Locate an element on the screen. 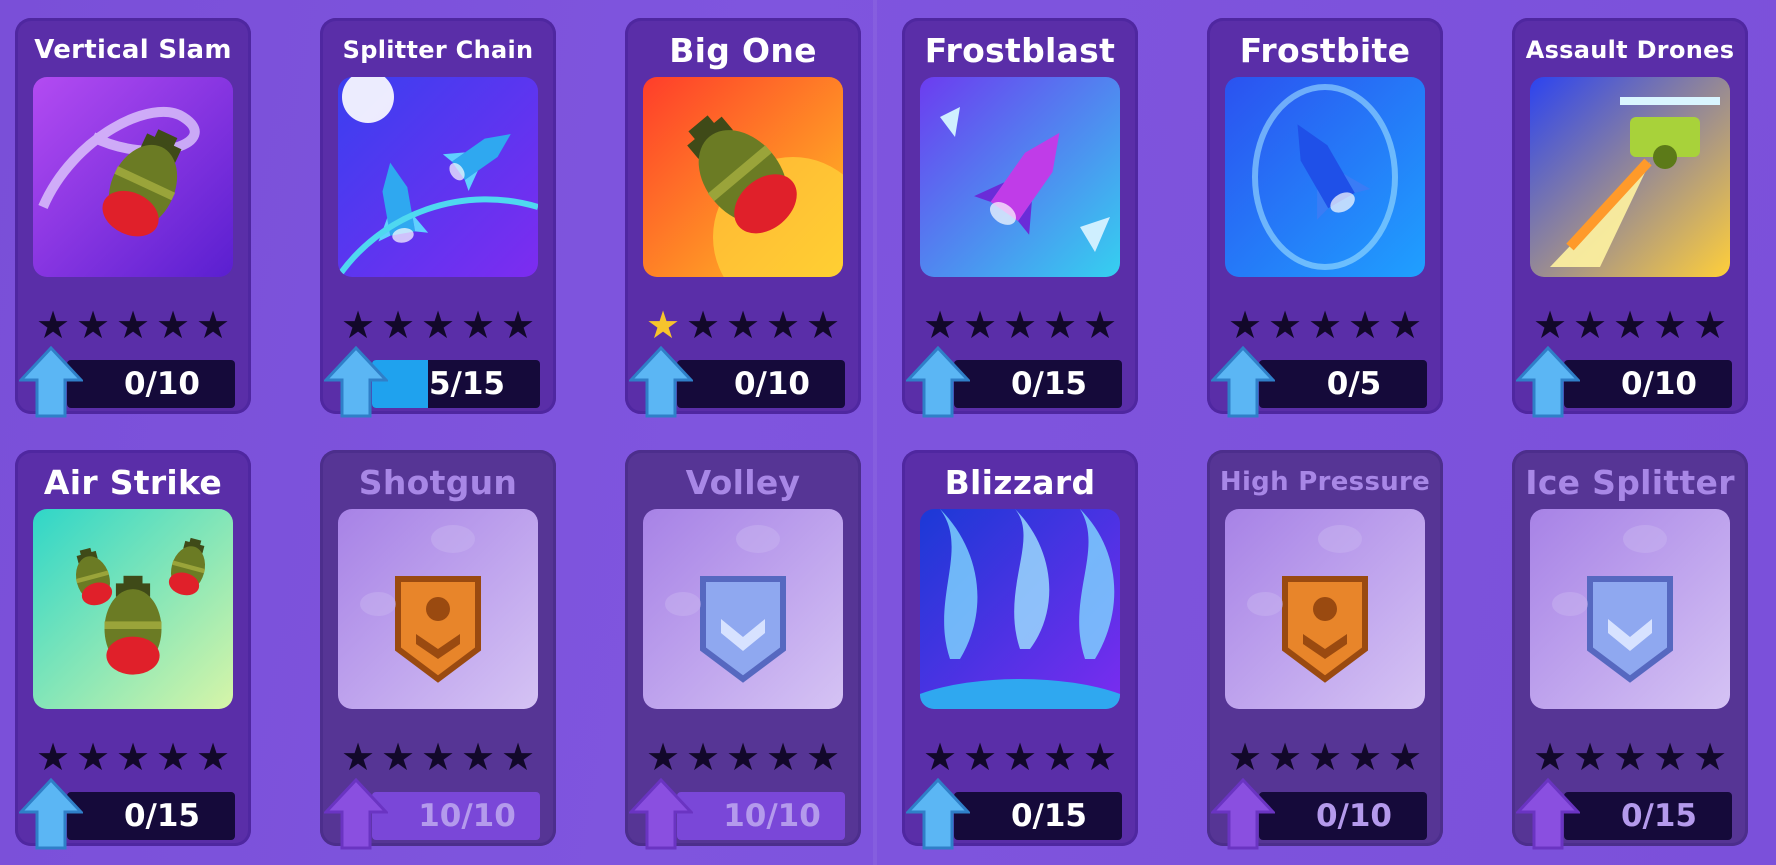 This screenshot has height=865, width=1776. upgrade-card: Big One ★ ★ ★ ★ ★ 0/10 is located at coordinates (743, 218).